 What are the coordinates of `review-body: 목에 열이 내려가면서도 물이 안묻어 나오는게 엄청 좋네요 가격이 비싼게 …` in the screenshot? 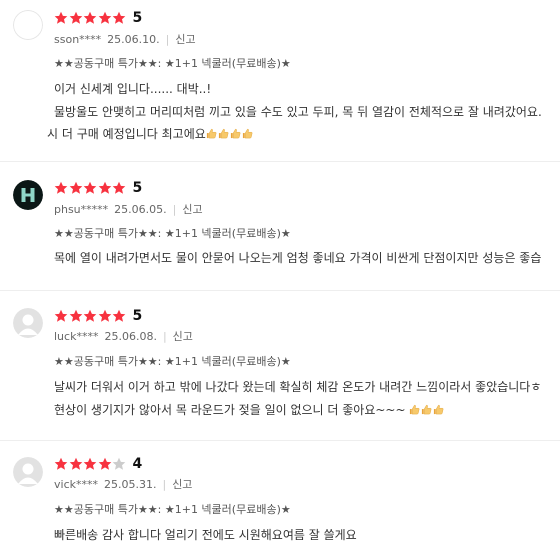 It's located at (297, 258).